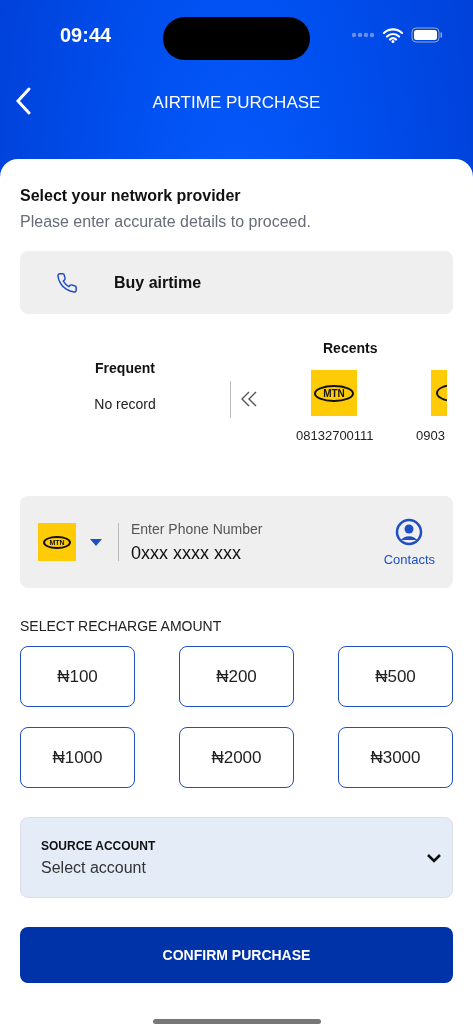 Image resolution: width=473 pixels, height=1024 pixels. What do you see at coordinates (236, 955) in the screenshot?
I see `confirm-button: CONFIRM PURCHASE` at bounding box center [236, 955].